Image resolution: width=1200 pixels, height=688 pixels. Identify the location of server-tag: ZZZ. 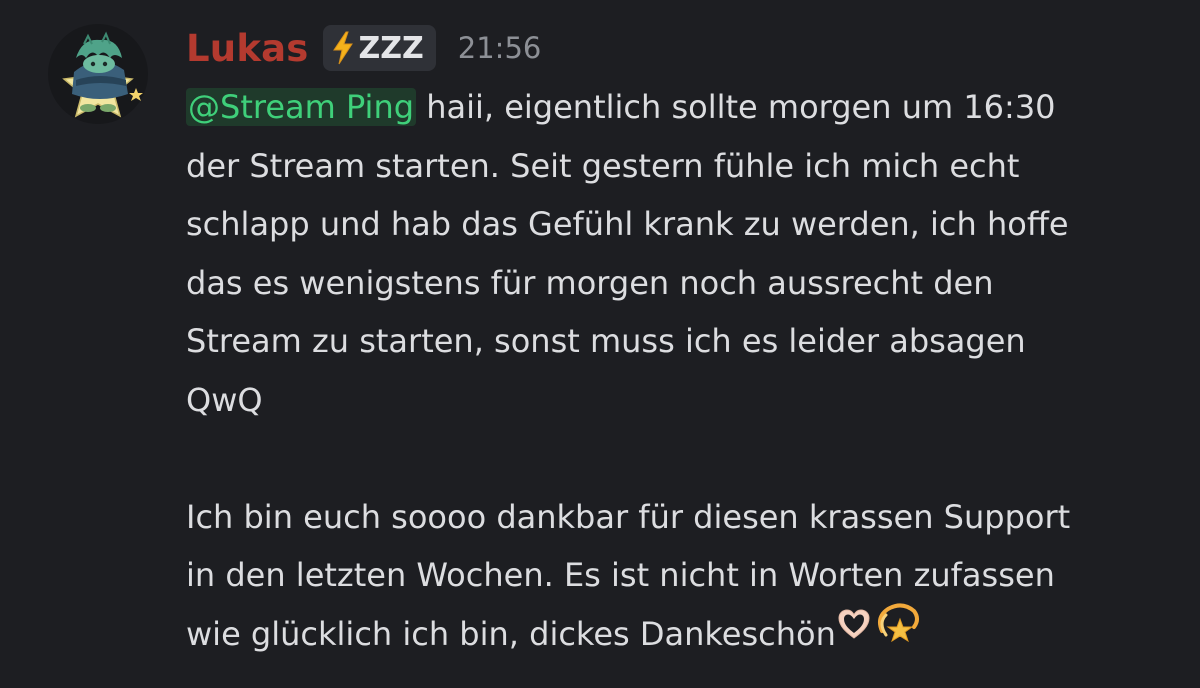
(379, 48).